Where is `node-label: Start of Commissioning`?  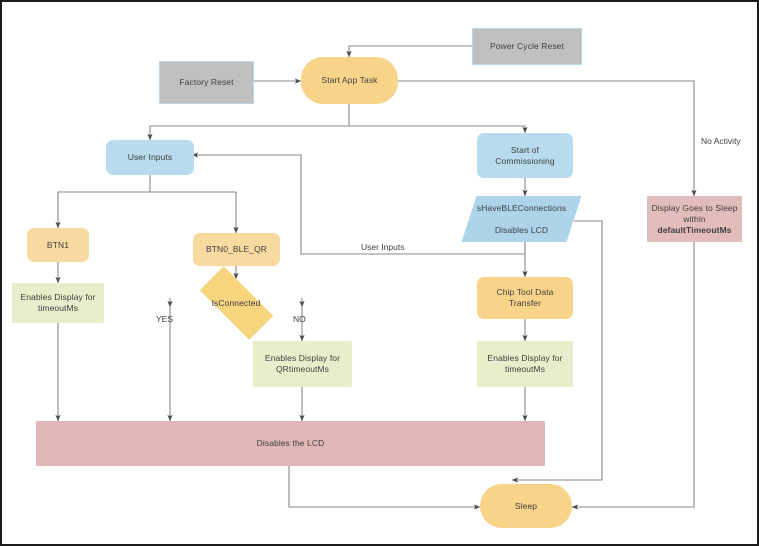 node-label: Start of Commissioning is located at coordinates (525, 155).